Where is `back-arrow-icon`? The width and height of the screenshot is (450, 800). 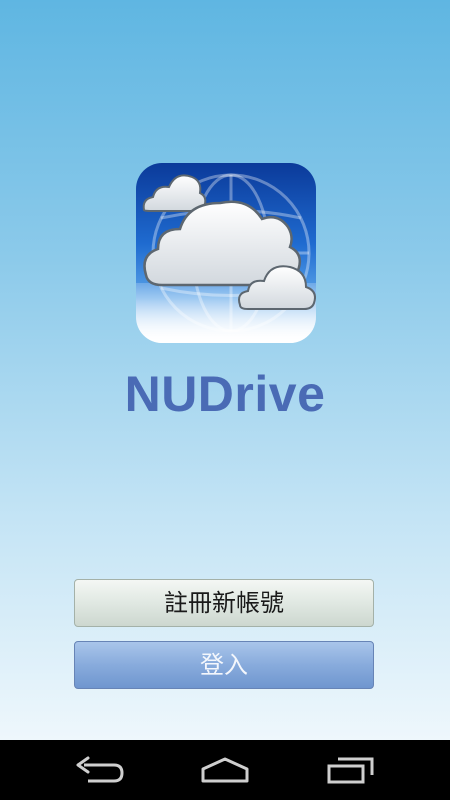
back-arrow-icon is located at coordinates (100, 770).